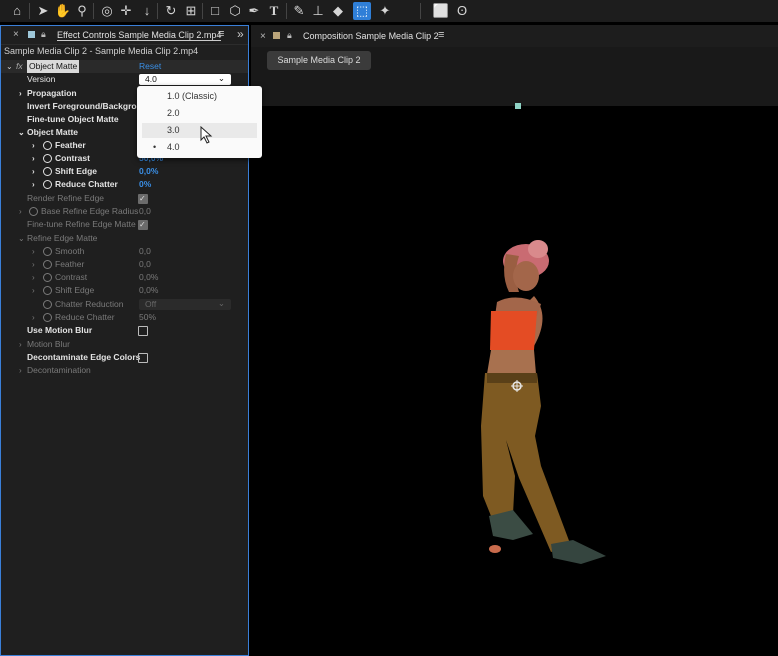  I want to click on roto-brush-icon: ⬚, so click(362, 11).